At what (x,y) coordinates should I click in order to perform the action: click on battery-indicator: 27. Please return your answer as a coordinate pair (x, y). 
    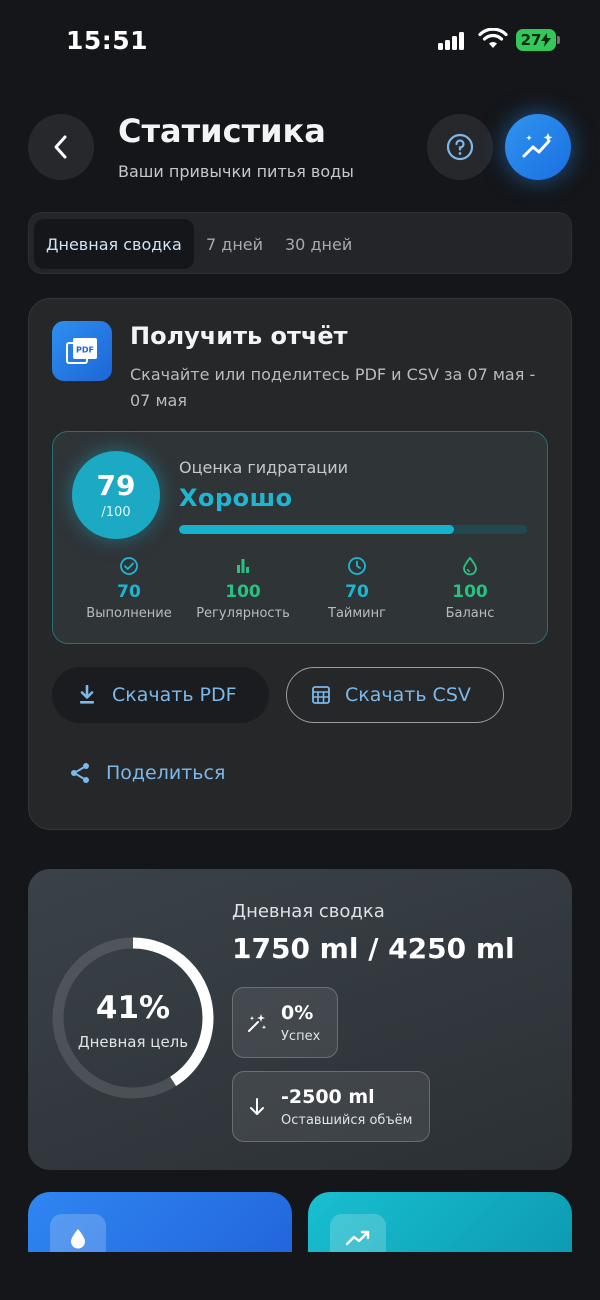
    Looking at the image, I should click on (536, 40).